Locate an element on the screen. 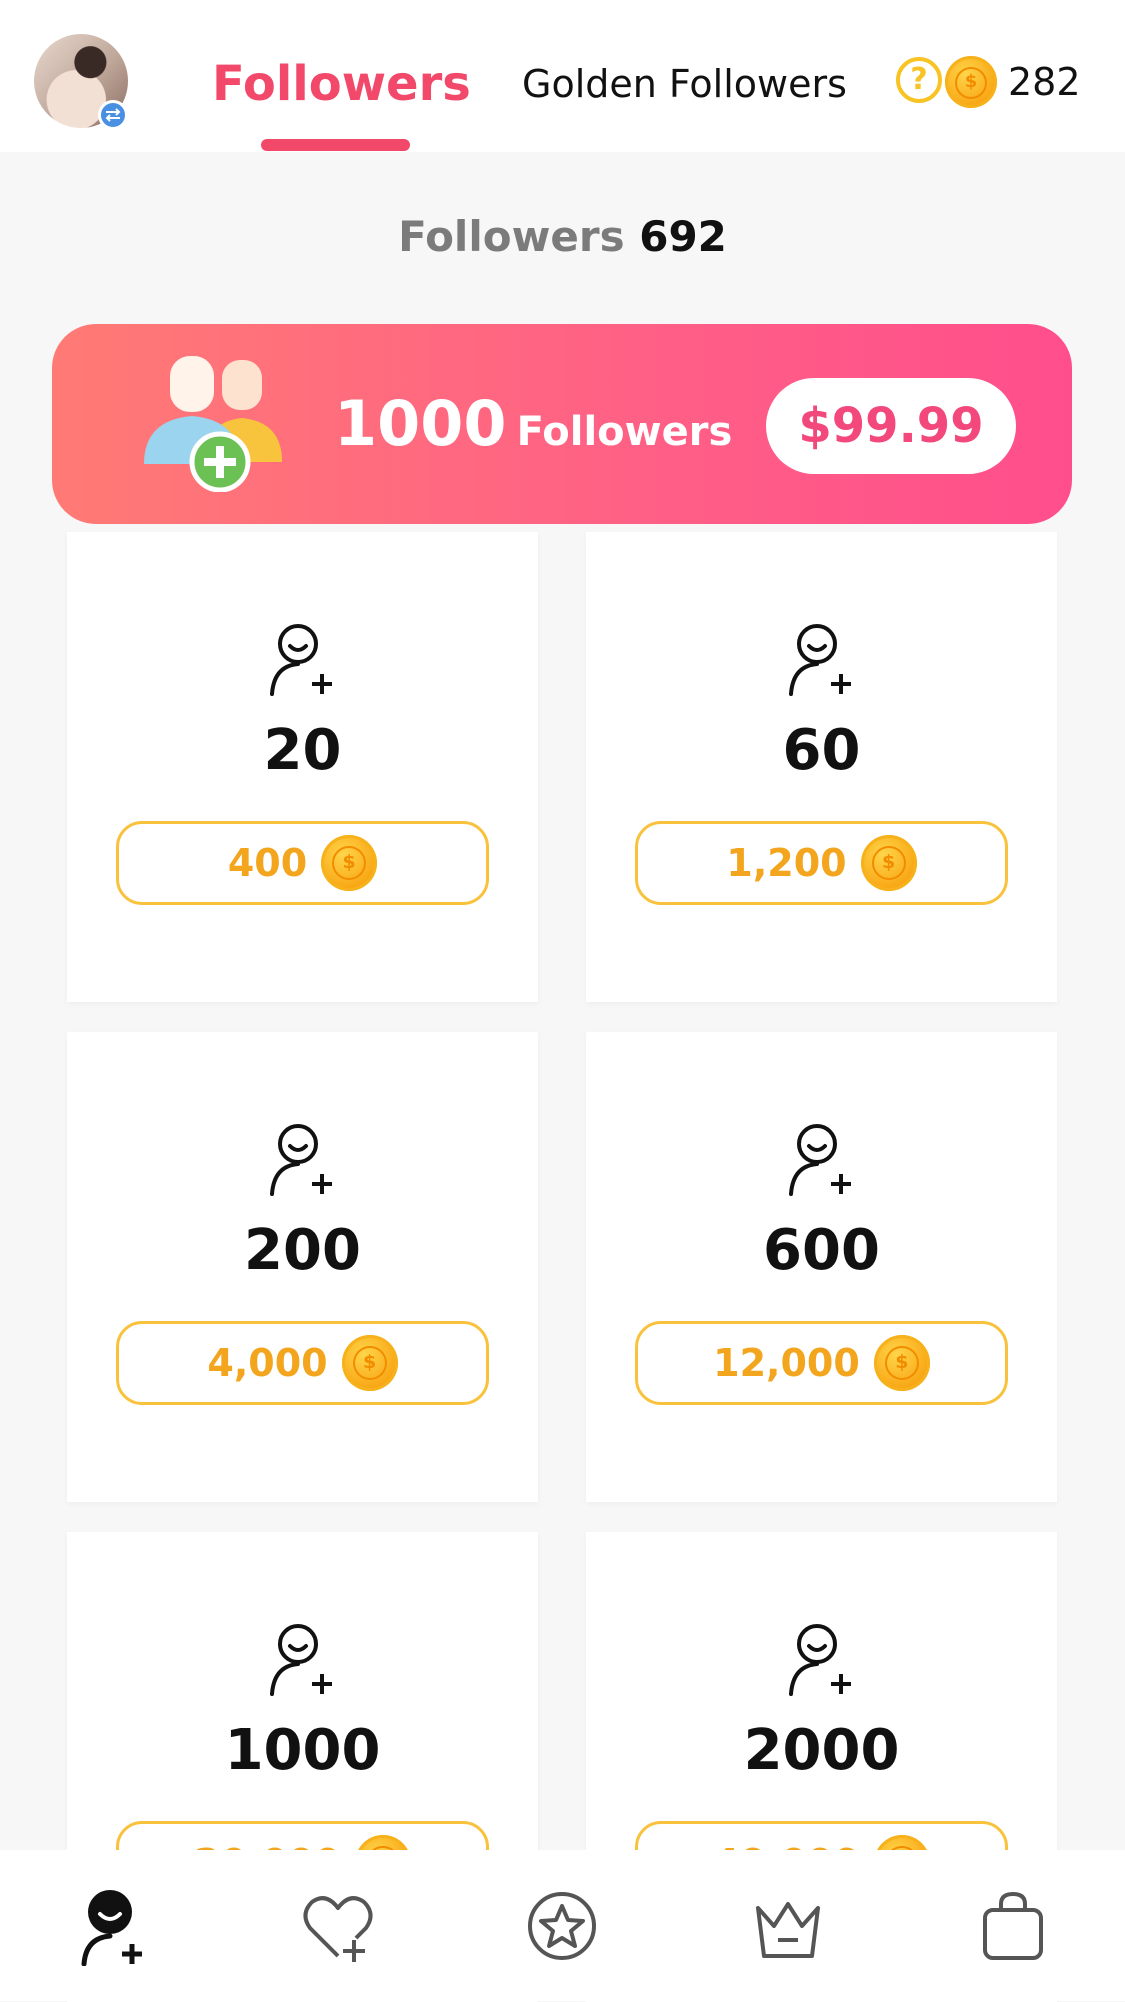  package-price: 1,200 is located at coordinates (786, 863).